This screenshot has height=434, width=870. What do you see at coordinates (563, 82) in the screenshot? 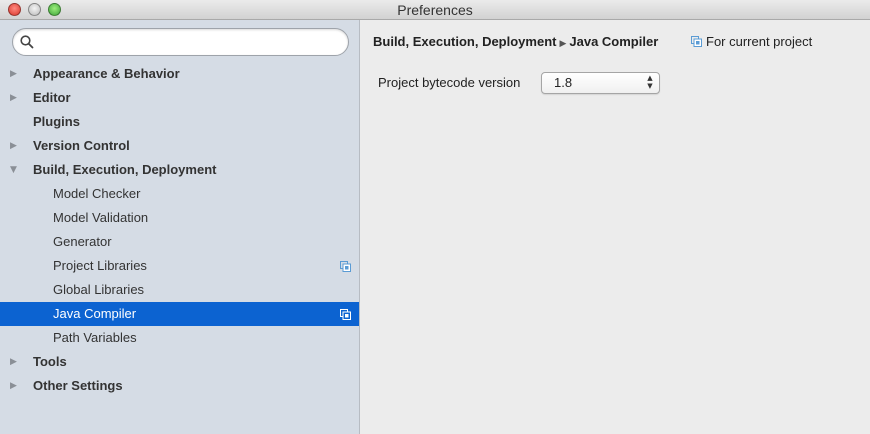
I see `bytecode-version-value: 1.8` at bounding box center [563, 82].